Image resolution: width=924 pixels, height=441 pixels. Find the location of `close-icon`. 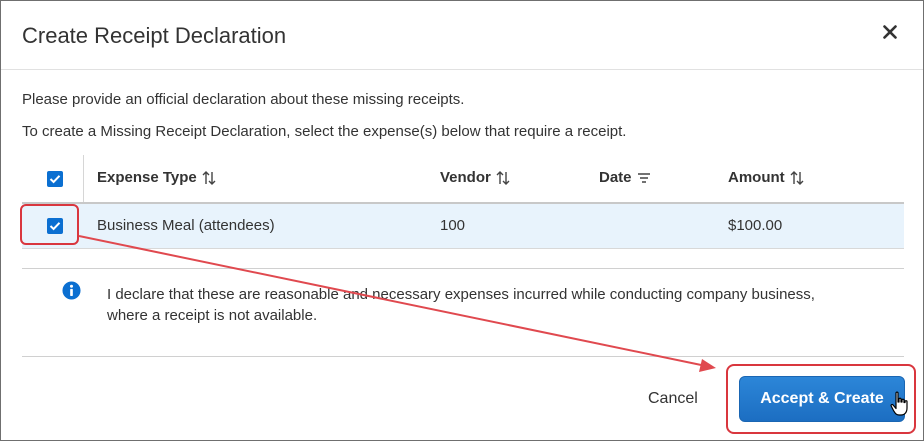

close-icon is located at coordinates (890, 32).